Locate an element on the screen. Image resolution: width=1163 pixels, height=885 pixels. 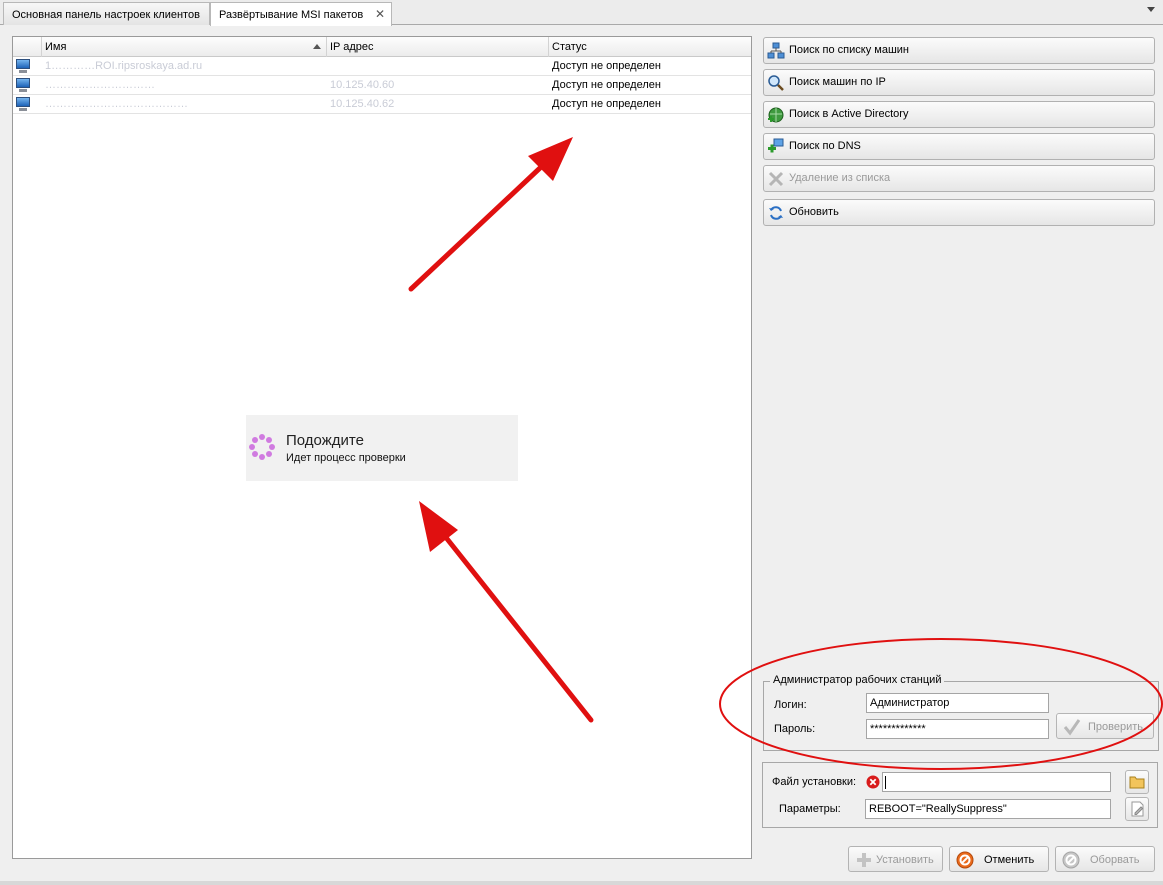
loading-spinner-icon is located at coordinates (262, 447).